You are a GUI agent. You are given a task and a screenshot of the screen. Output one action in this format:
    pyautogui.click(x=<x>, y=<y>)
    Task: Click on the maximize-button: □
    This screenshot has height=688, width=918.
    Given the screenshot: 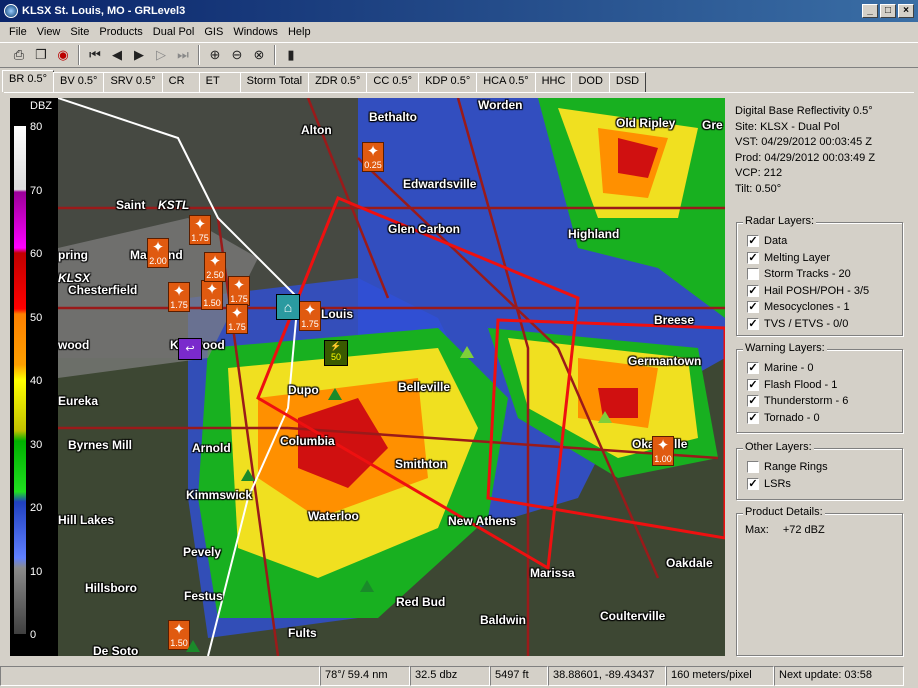 What is the action you would take?
    pyautogui.click(x=888, y=11)
    